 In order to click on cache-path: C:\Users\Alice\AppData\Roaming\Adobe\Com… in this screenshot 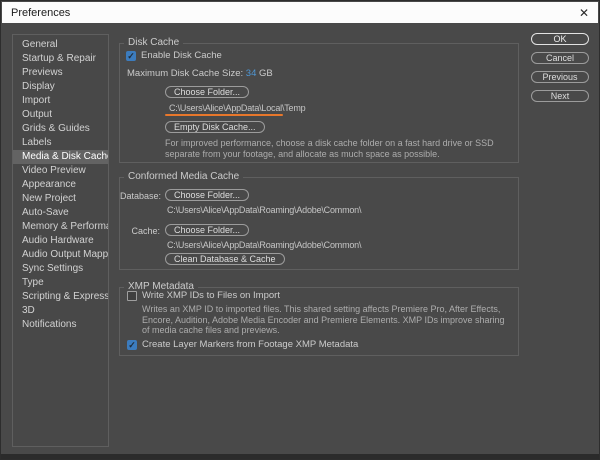, I will do `click(264, 245)`.